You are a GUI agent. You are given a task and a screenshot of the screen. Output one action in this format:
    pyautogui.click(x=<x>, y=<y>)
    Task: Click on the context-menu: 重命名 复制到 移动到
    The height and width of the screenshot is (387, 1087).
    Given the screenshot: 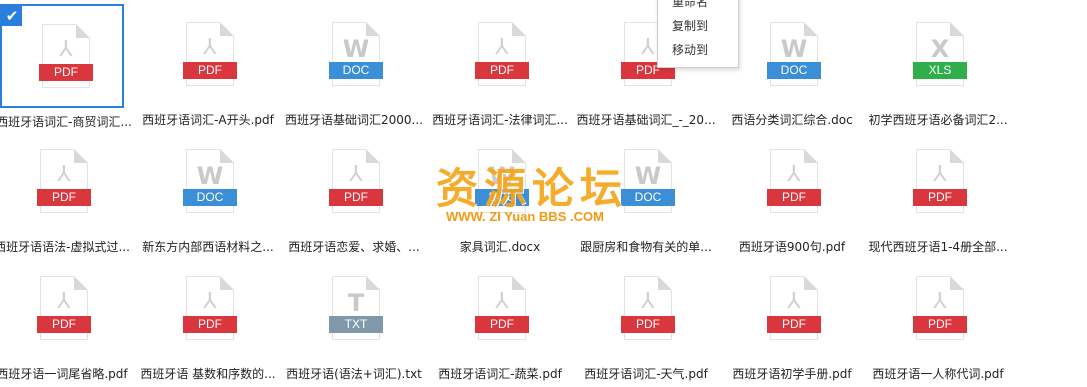 What is the action you would take?
    pyautogui.click(x=698, y=34)
    